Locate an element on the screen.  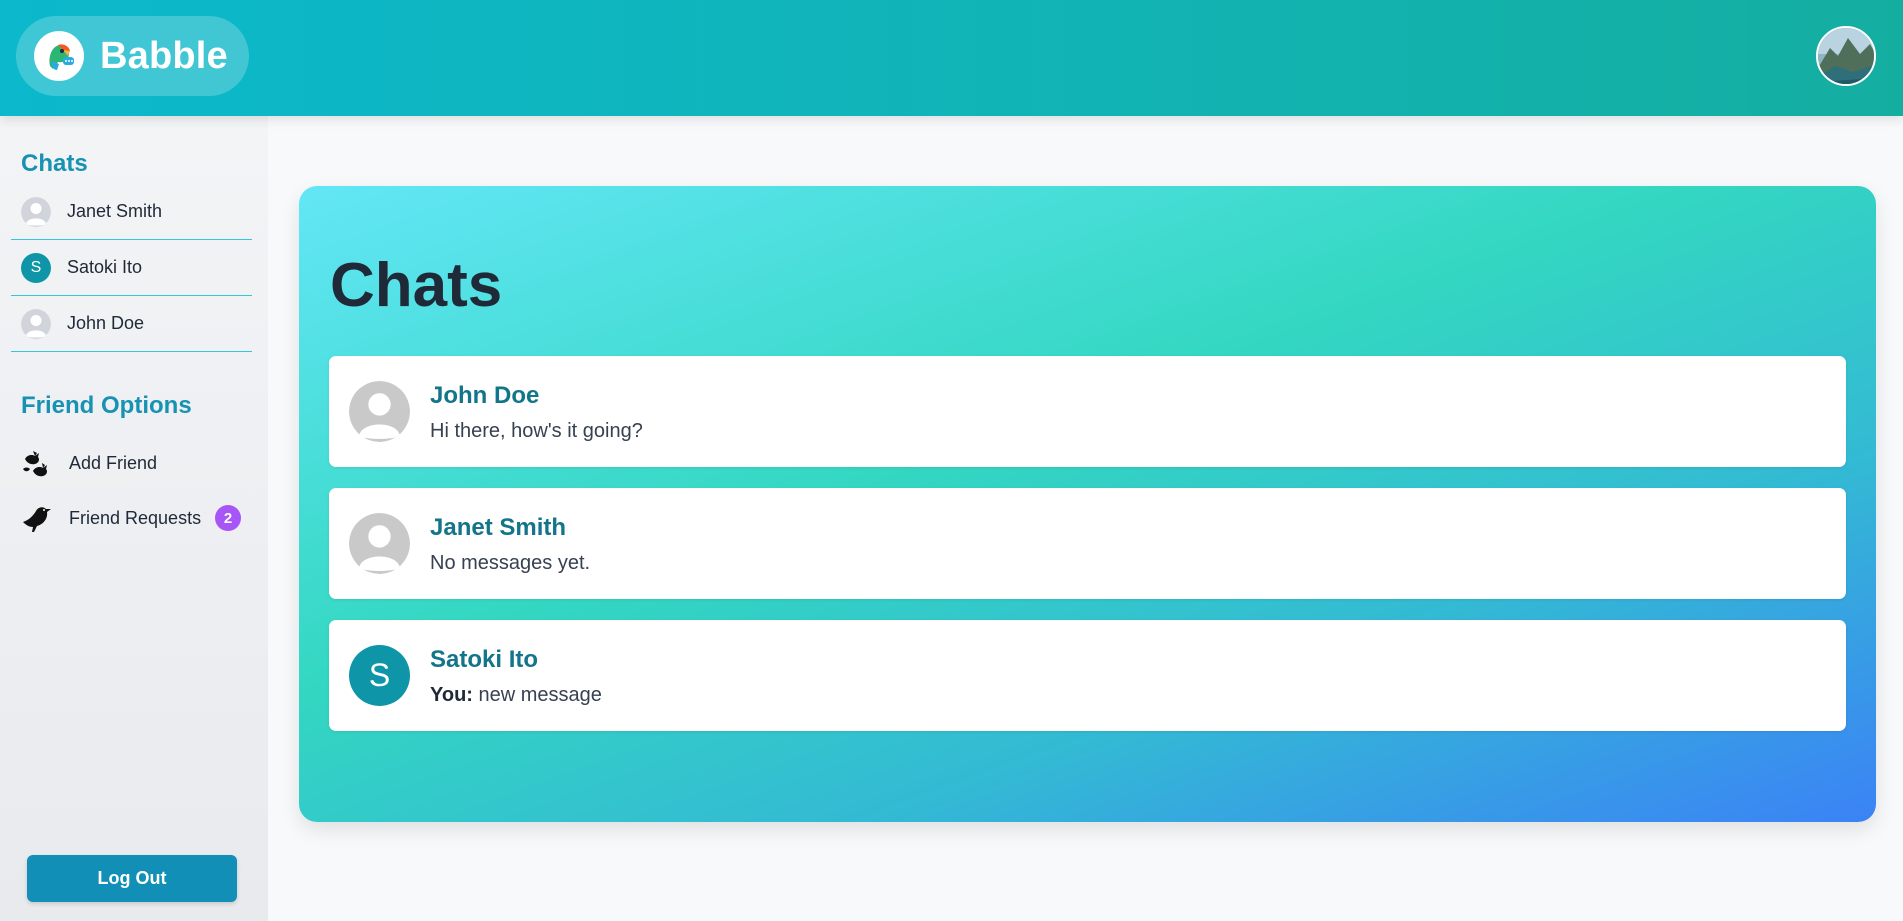
brand-home-link: Babble is located at coordinates (132, 56).